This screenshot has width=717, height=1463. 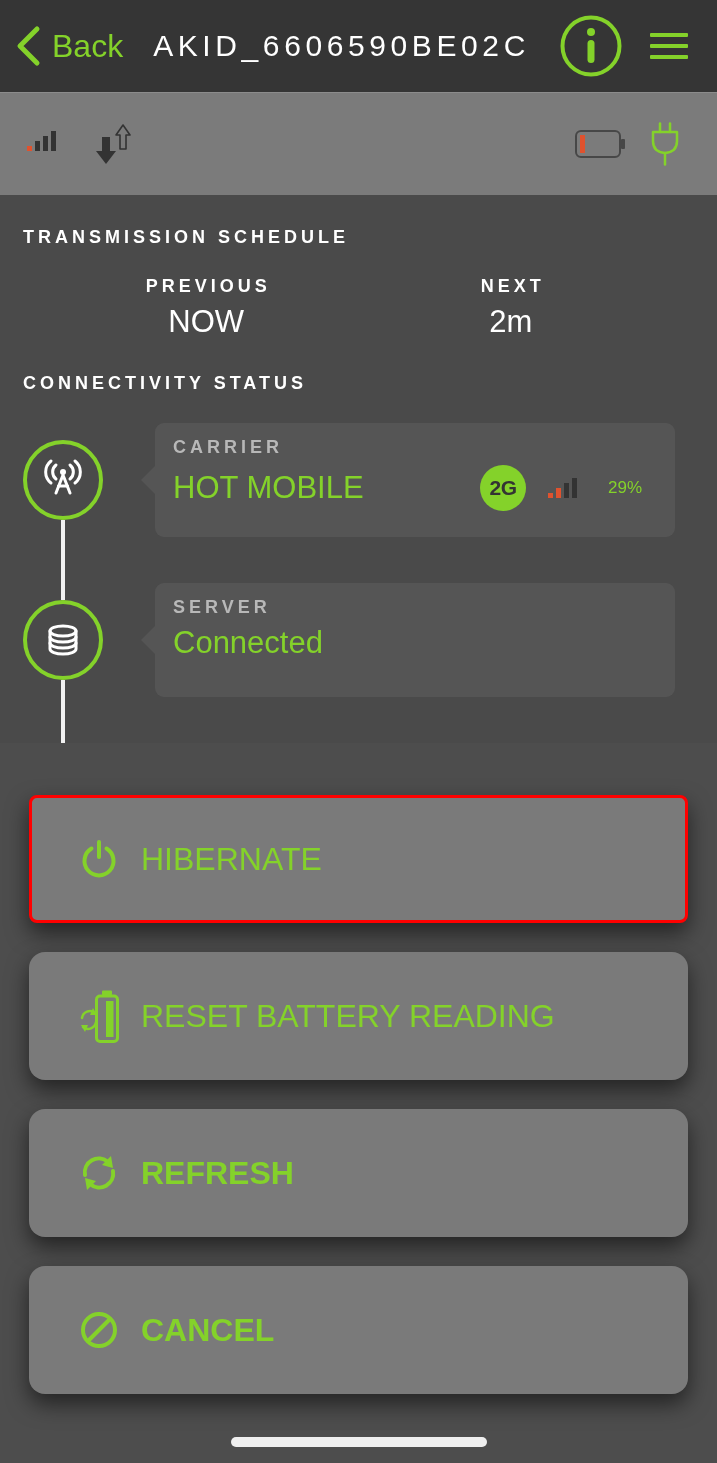 I want to click on reset-battery-button: RESET BATTERY READING, so click(x=358, y=1016).